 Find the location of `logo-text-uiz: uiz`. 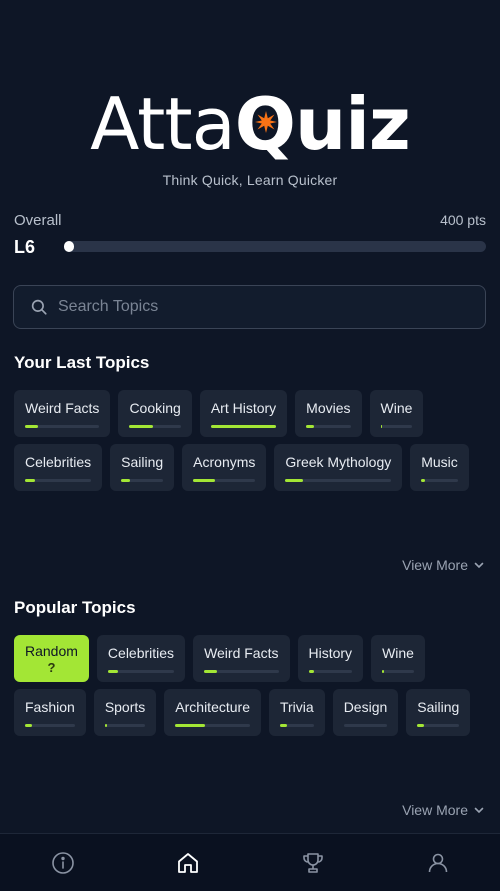

logo-text-uiz: uiz is located at coordinates (352, 124).